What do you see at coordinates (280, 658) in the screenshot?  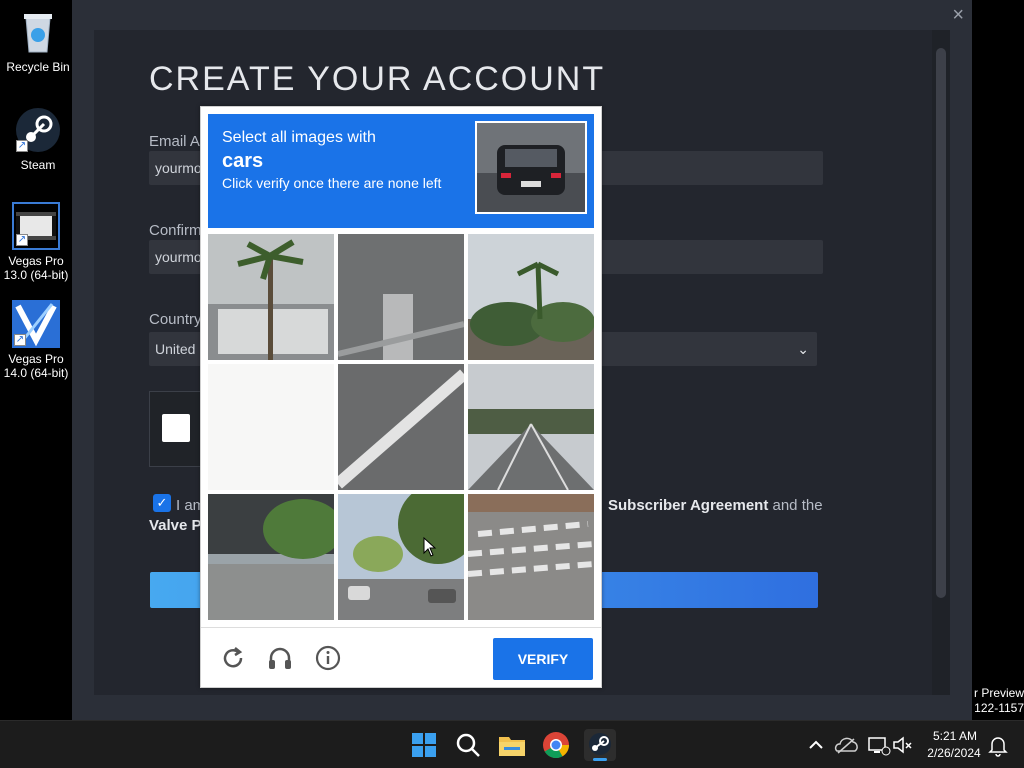 I see `audio-challenge-icon` at bounding box center [280, 658].